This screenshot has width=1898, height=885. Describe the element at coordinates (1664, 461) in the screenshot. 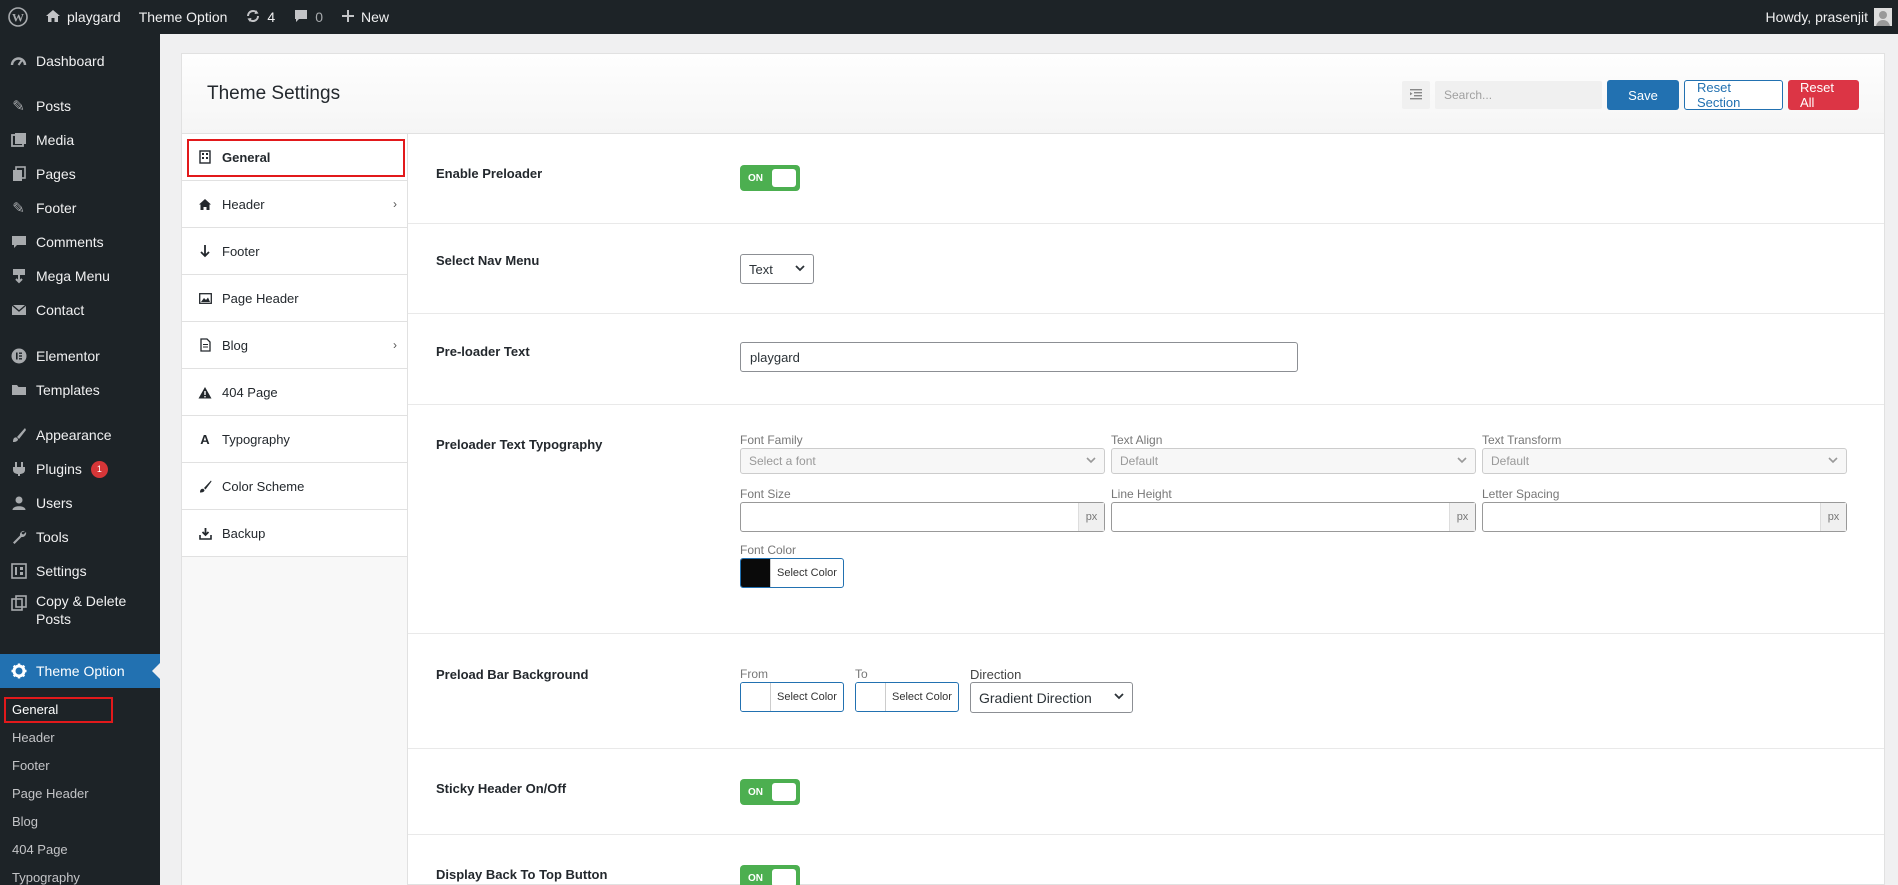

I see `text-transform-select: Default` at that location.